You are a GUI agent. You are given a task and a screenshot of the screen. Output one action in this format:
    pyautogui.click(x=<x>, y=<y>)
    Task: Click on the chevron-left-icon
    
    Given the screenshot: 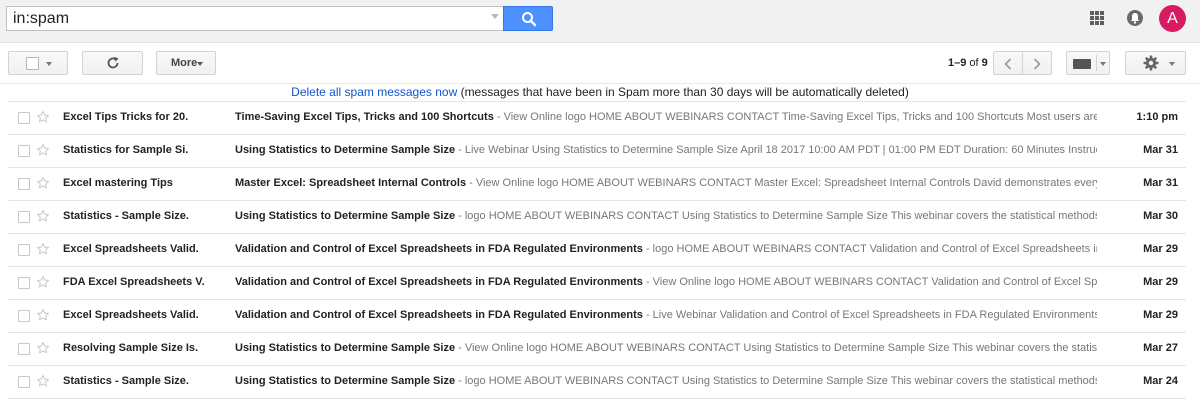 What is the action you would take?
    pyautogui.click(x=1008, y=64)
    